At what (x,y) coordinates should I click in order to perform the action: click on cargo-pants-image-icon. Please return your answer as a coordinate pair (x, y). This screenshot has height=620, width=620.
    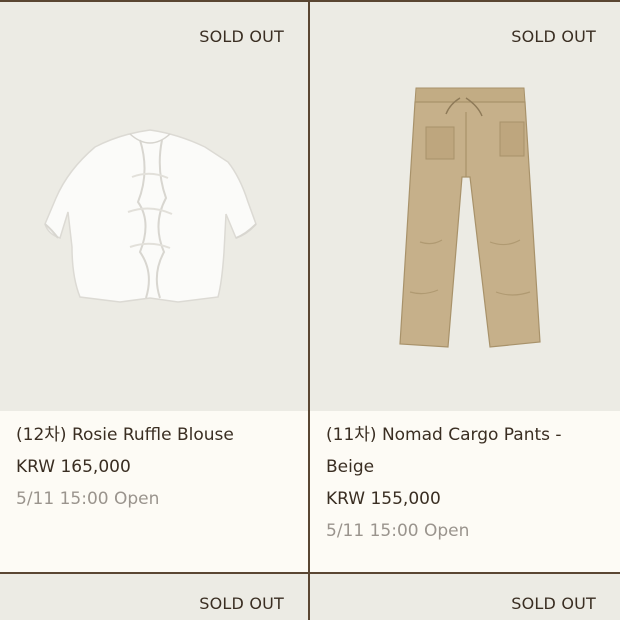
    Looking at the image, I should click on (470, 217).